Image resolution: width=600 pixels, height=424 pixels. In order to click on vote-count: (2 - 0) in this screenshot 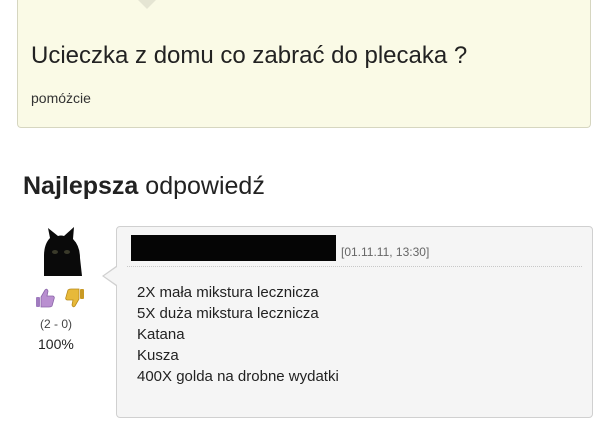, I will do `click(56, 324)`.